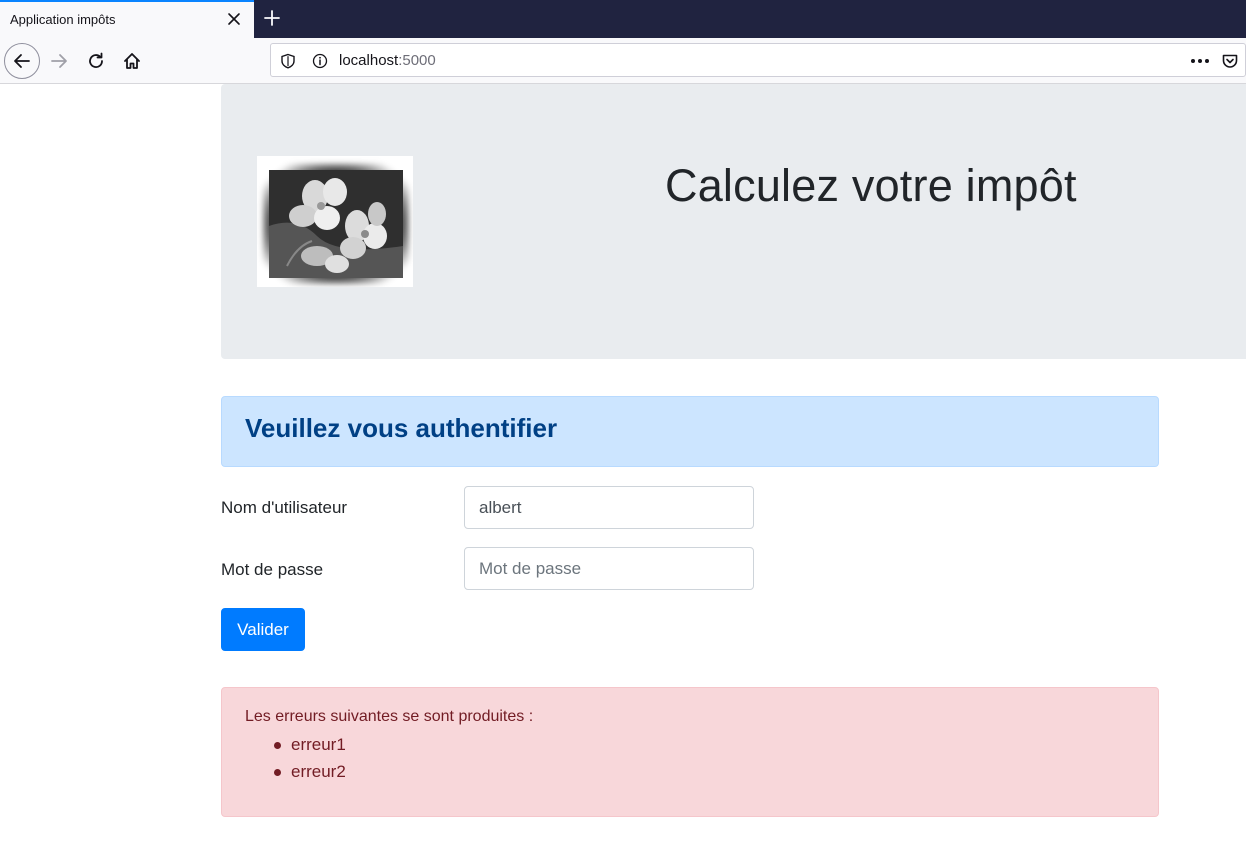  What do you see at coordinates (871, 185) in the screenshot?
I see `page-title: Calculez votre impôt` at bounding box center [871, 185].